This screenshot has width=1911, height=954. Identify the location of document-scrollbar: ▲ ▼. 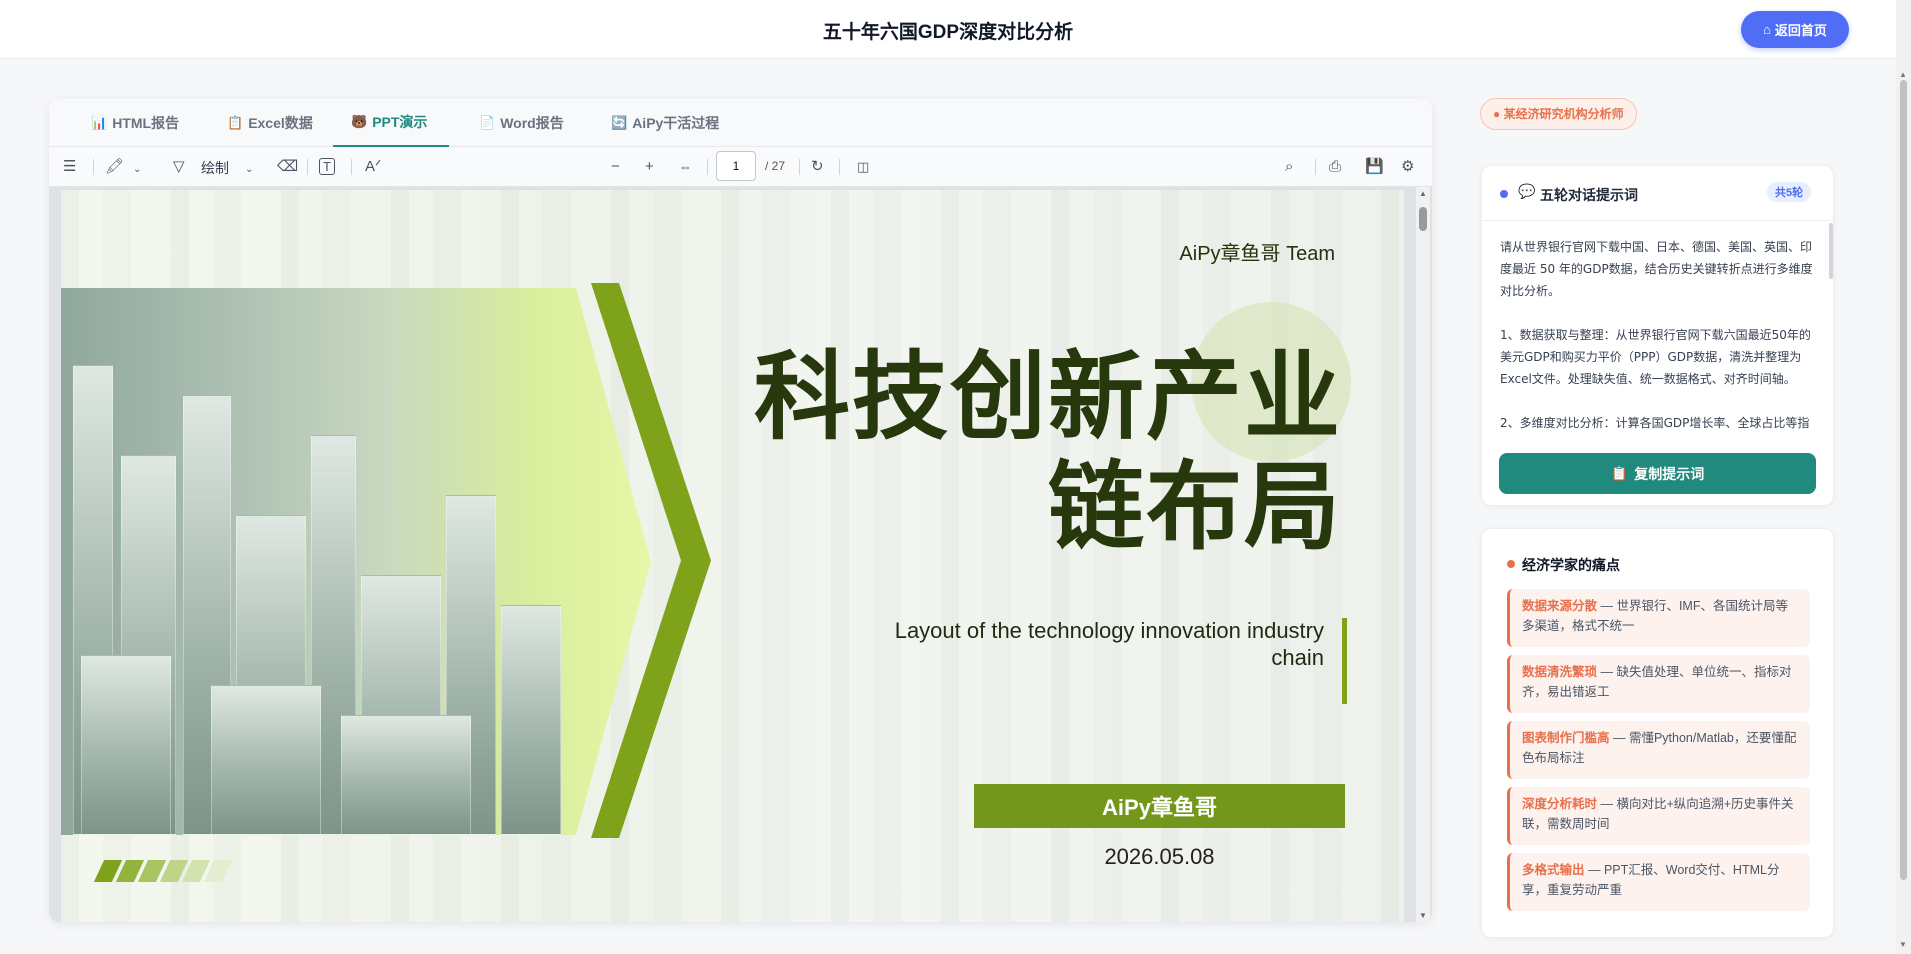
(1423, 554).